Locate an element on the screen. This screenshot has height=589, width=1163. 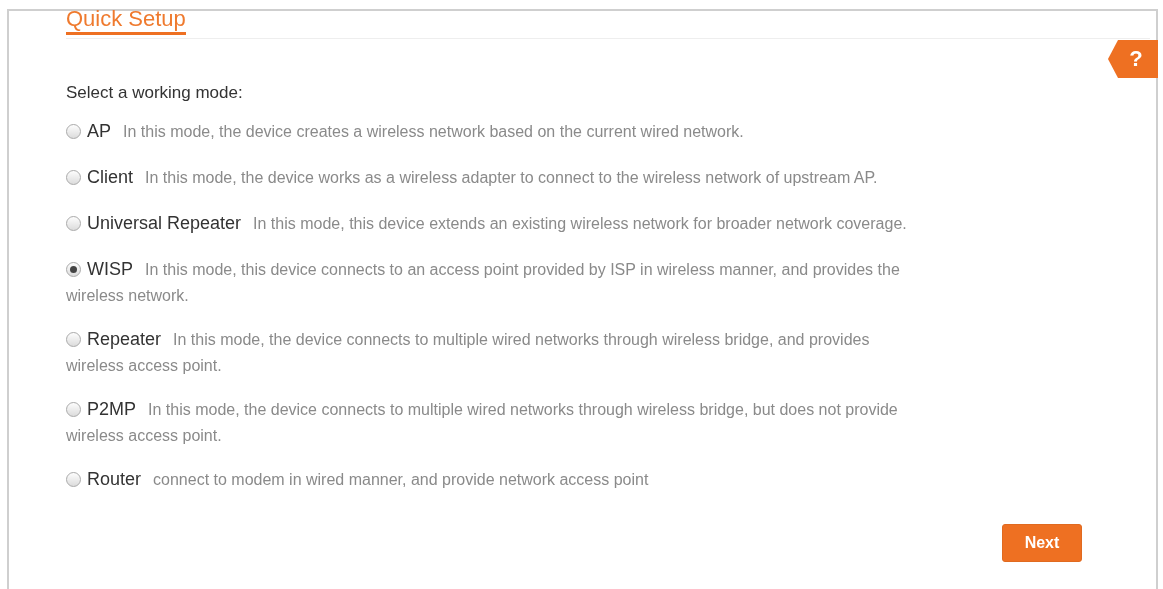
mode-label: Router is located at coordinates (114, 479).